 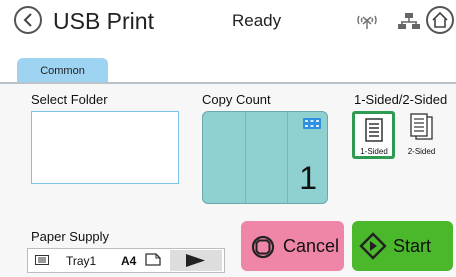 What do you see at coordinates (409, 21) in the screenshot?
I see `wired-network-icon` at bounding box center [409, 21].